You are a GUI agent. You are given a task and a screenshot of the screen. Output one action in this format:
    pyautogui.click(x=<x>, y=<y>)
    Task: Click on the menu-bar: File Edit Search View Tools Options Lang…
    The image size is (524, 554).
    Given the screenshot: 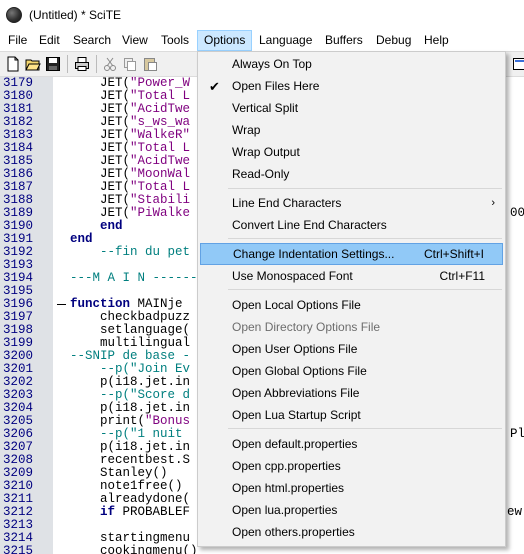 What is the action you would take?
    pyautogui.click(x=262, y=40)
    